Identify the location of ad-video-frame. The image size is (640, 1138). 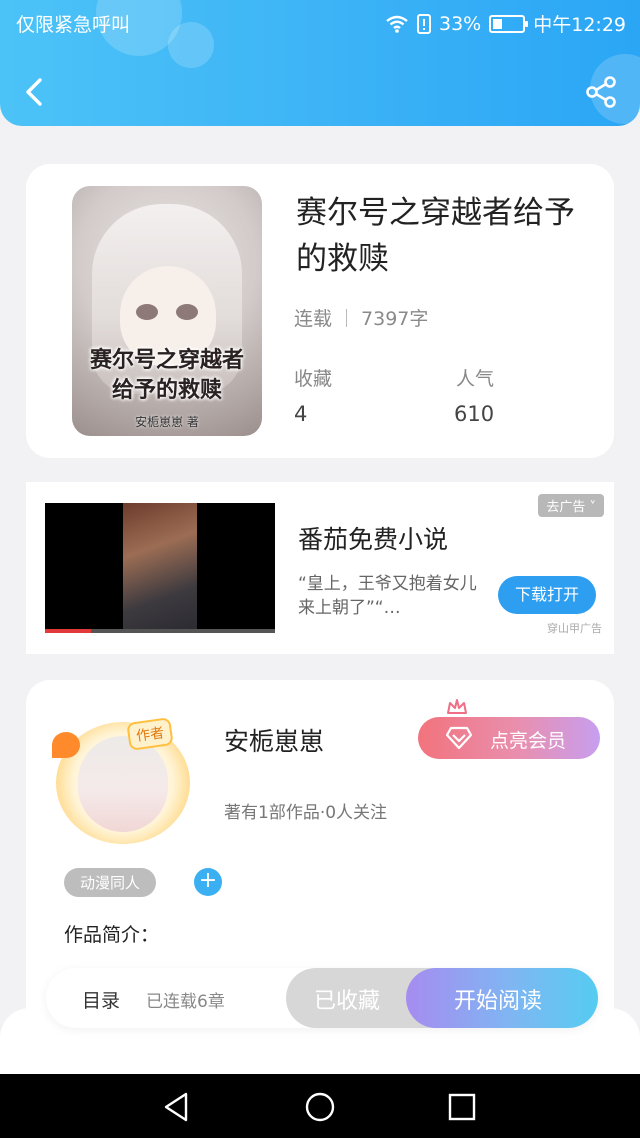
(160, 568).